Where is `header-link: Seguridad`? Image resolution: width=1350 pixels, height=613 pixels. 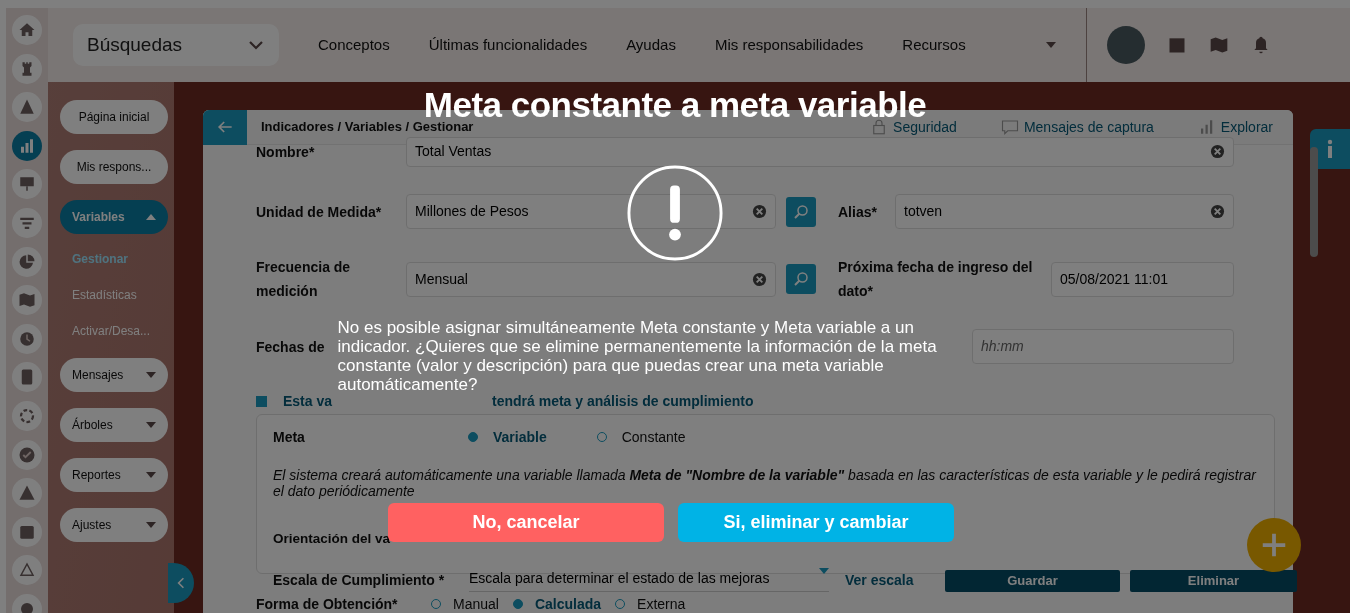
header-link: Seguridad is located at coordinates (925, 127).